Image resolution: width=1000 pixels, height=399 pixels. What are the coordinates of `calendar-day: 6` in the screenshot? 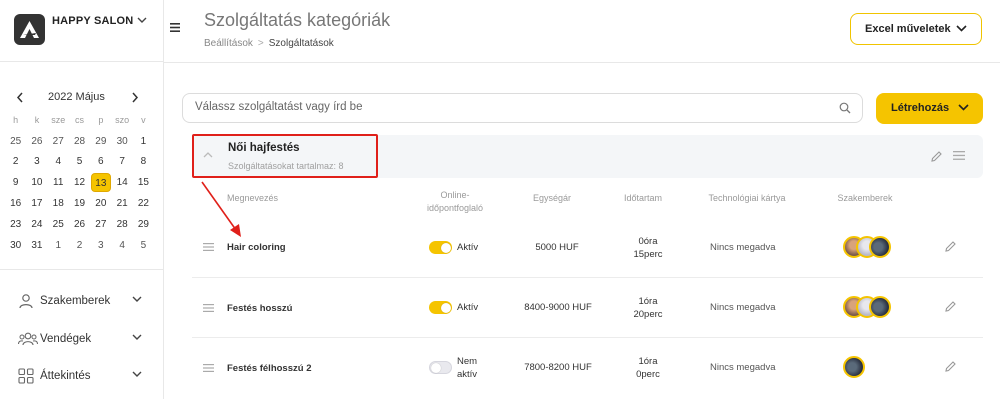 It's located at (100, 161).